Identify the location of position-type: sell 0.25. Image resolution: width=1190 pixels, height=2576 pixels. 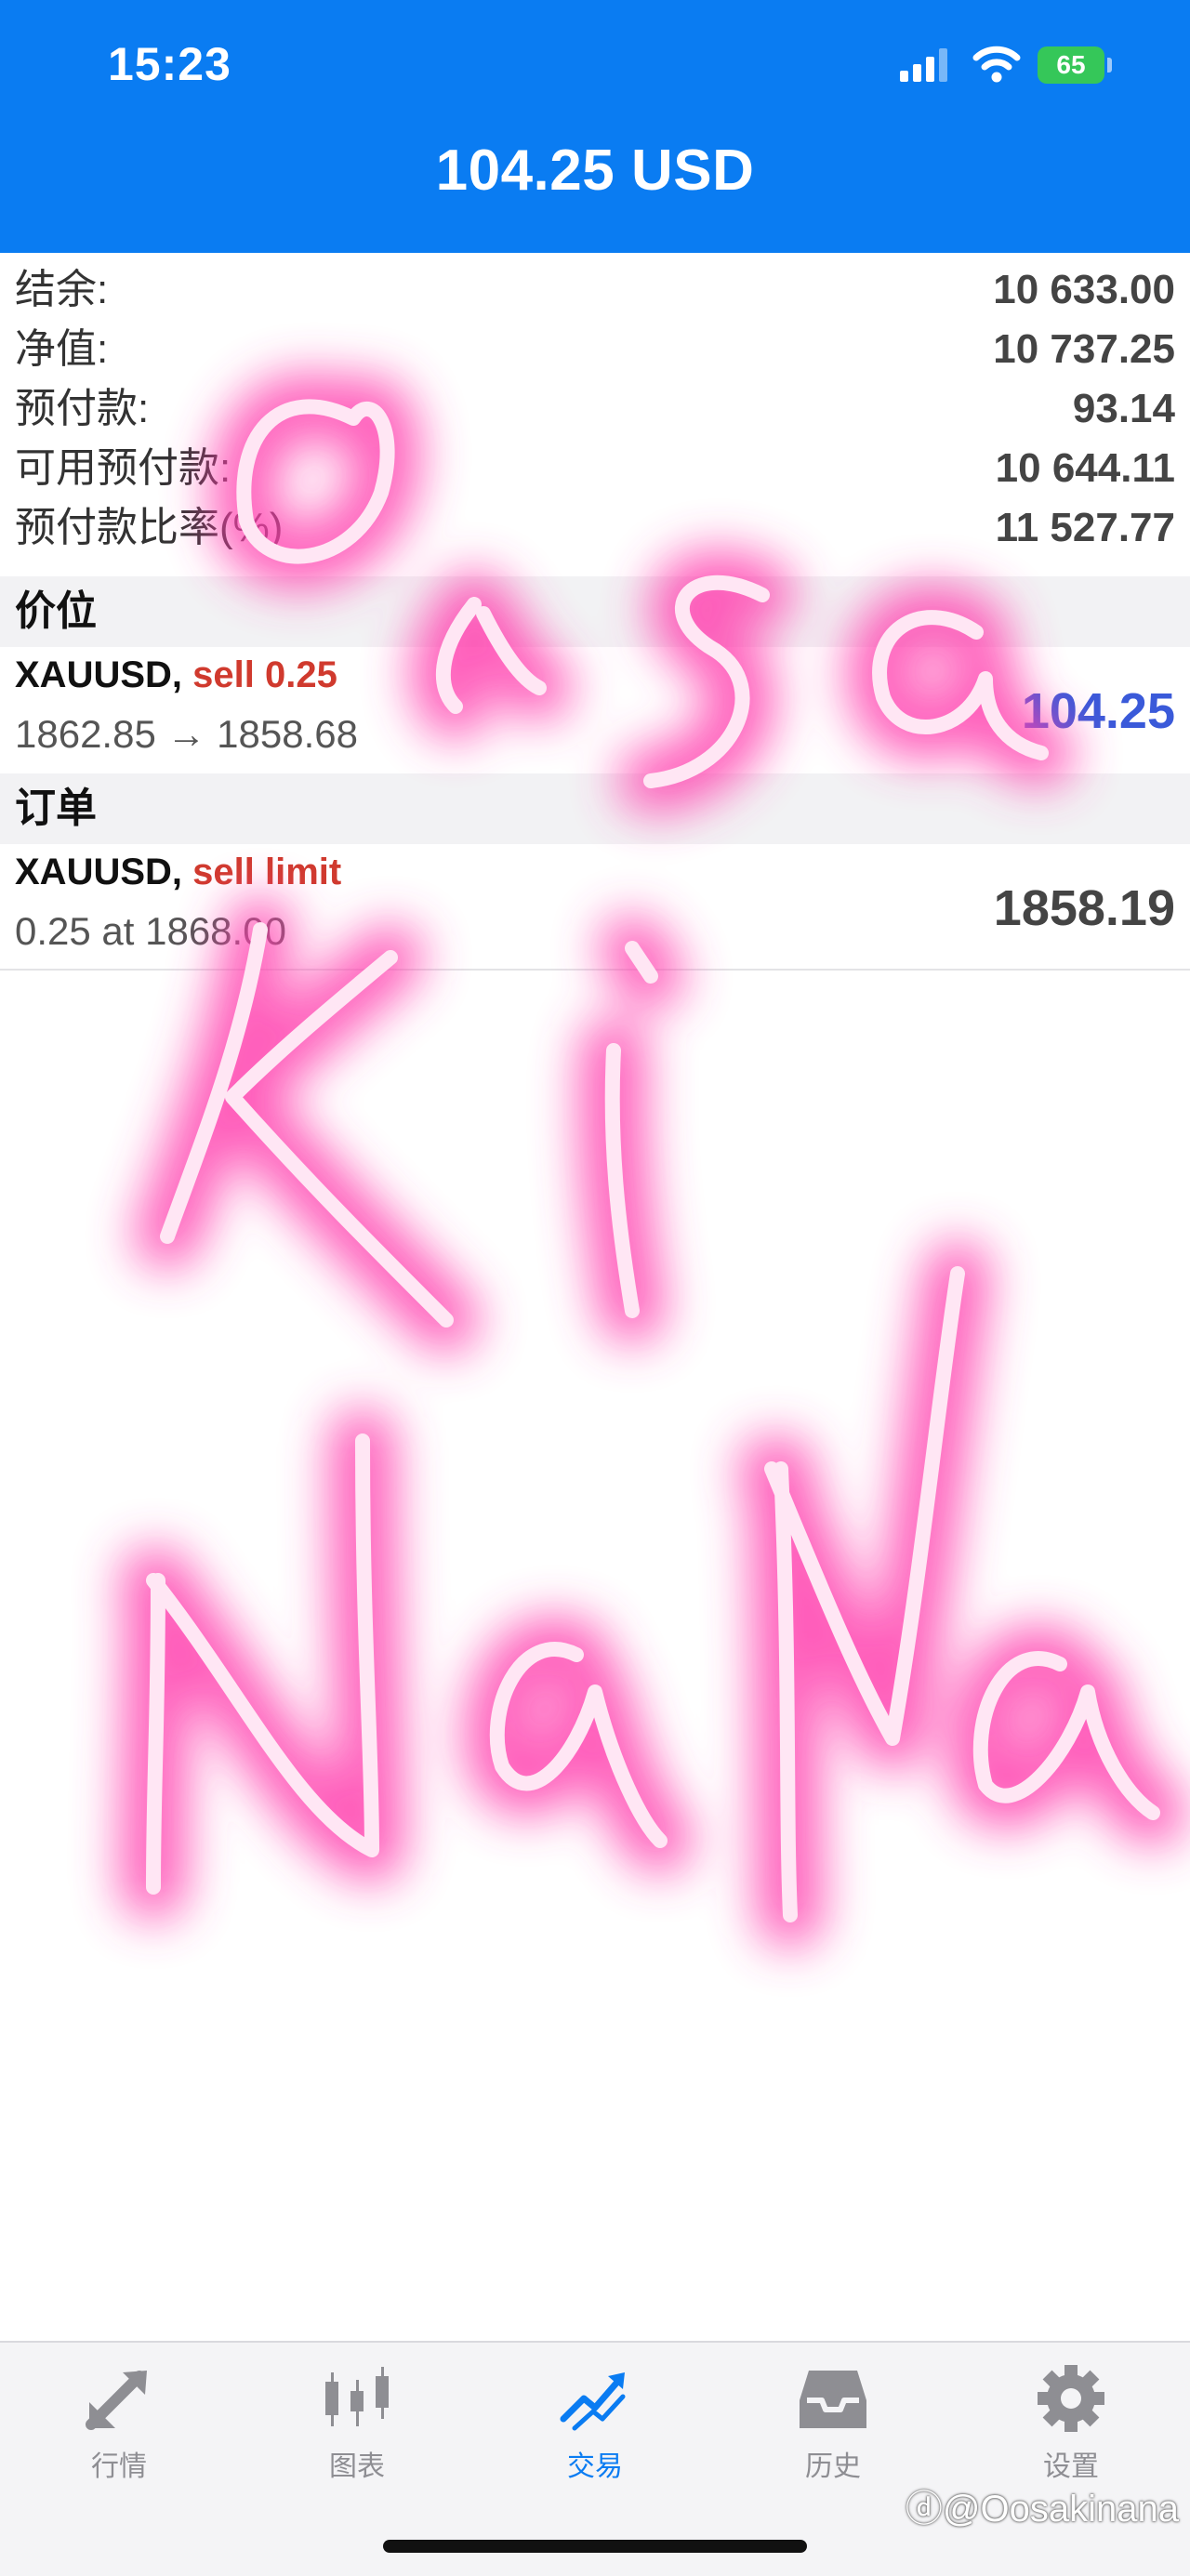
(264, 674).